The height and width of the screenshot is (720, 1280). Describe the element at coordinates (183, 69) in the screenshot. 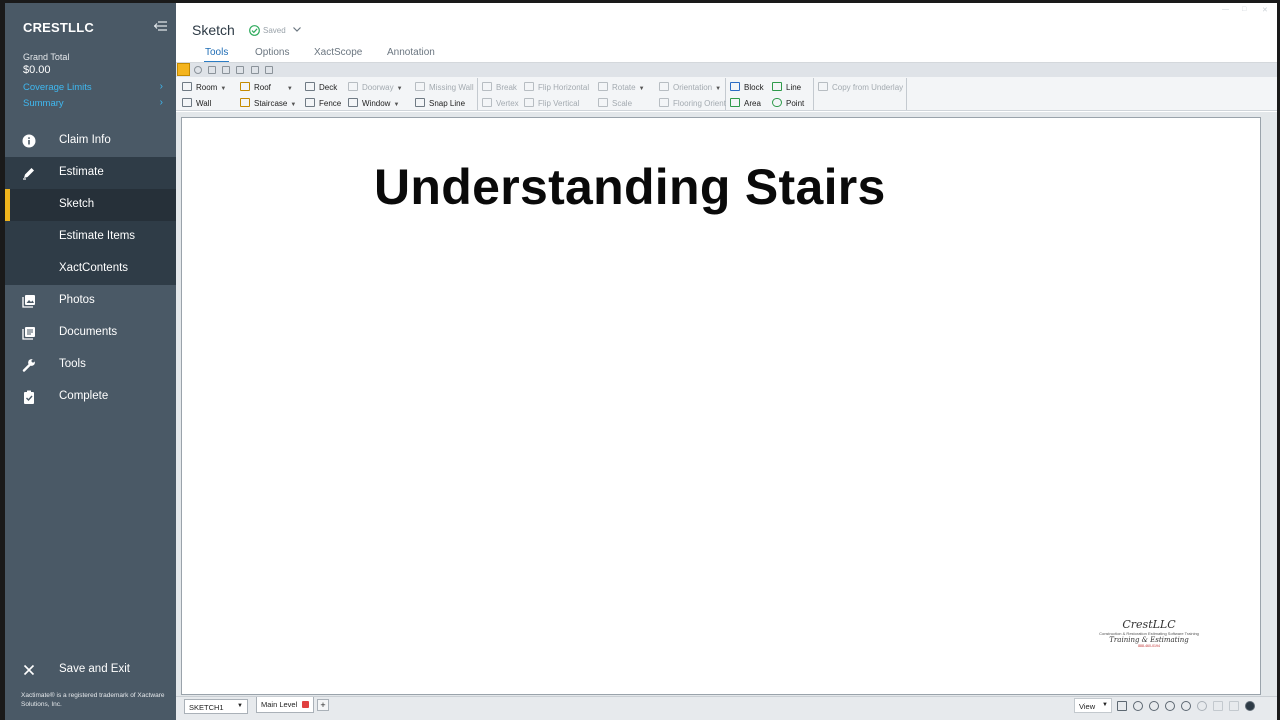

I see `select-cursor-icon` at that location.